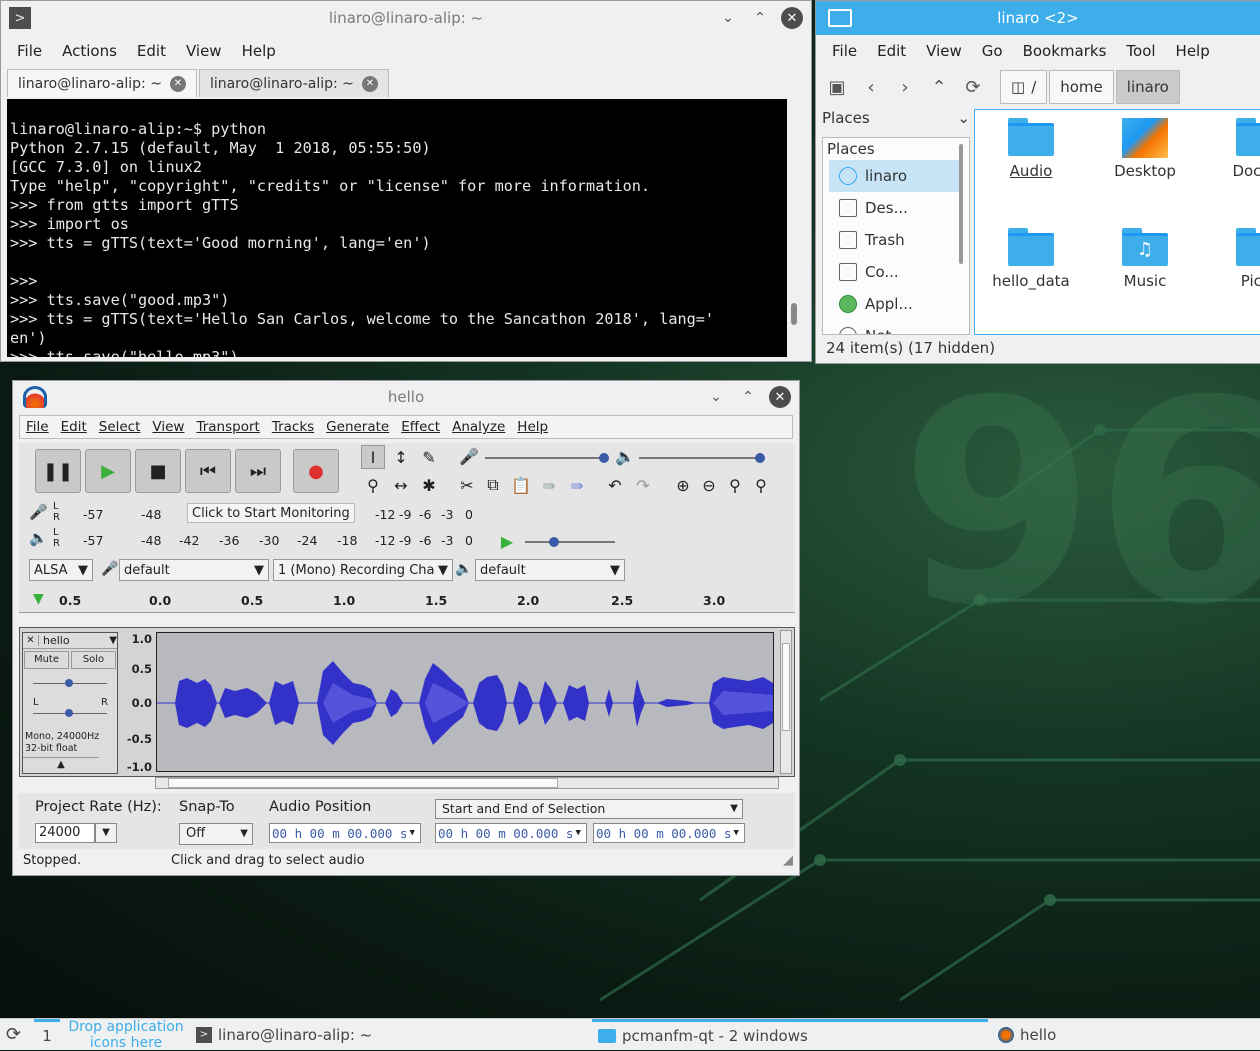  I want to click on undo-button: ↶, so click(615, 485).